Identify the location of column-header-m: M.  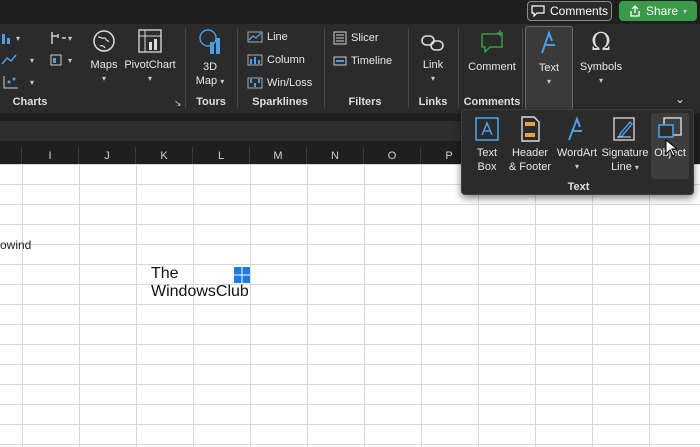
(278, 155).